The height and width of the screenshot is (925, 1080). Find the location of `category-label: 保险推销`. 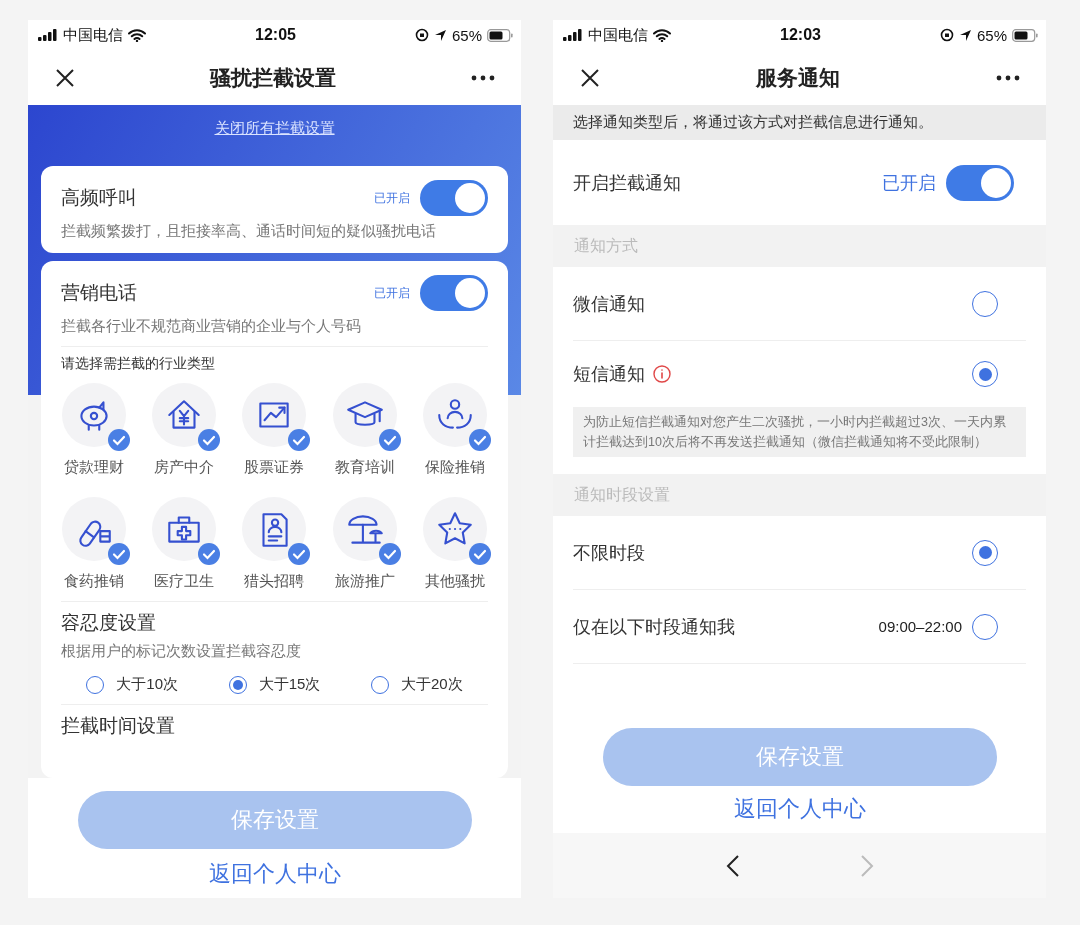

category-label: 保险推销 is located at coordinates (454, 467).